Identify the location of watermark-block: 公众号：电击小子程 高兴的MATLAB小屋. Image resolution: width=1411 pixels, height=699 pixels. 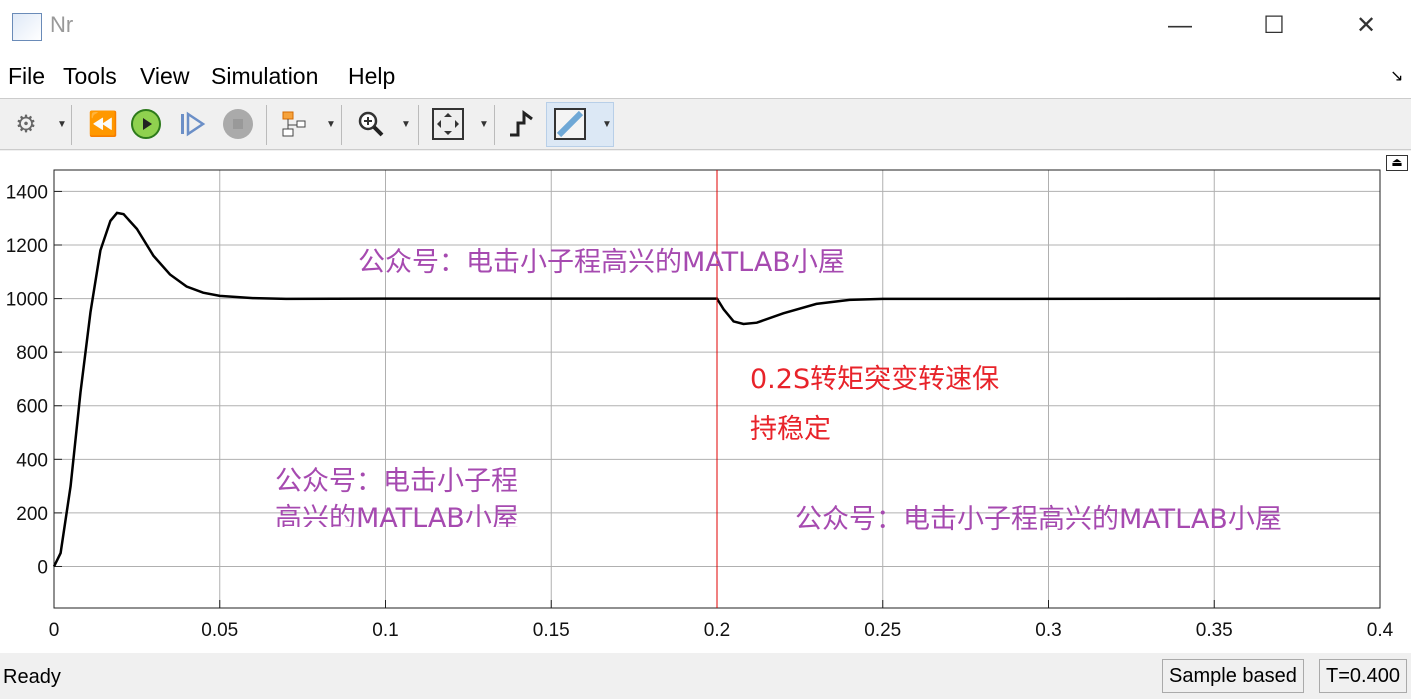
(397, 496).